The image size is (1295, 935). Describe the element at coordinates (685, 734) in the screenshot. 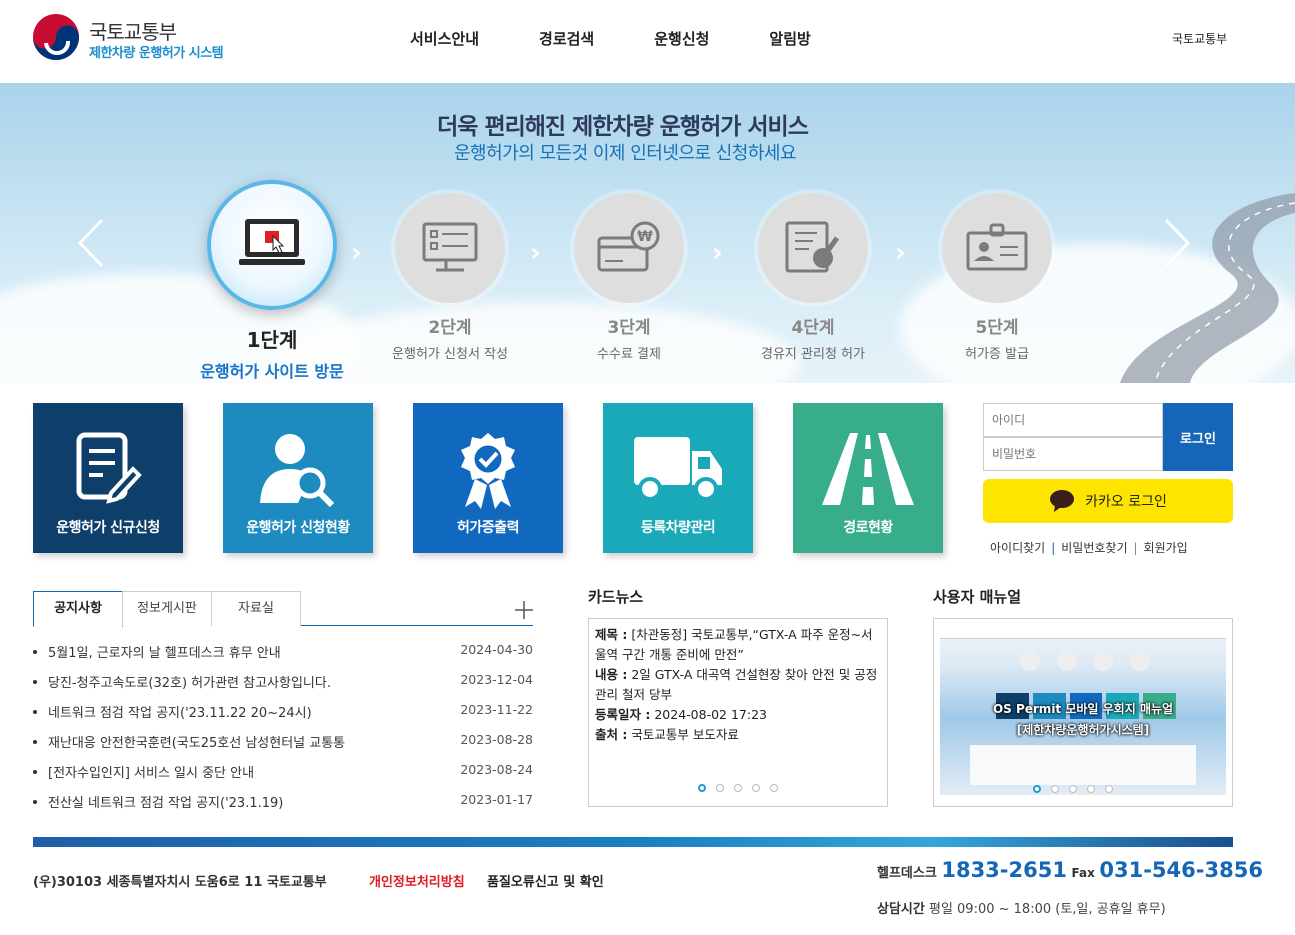

I see `source-text: 국토교통부 보도자료` at that location.